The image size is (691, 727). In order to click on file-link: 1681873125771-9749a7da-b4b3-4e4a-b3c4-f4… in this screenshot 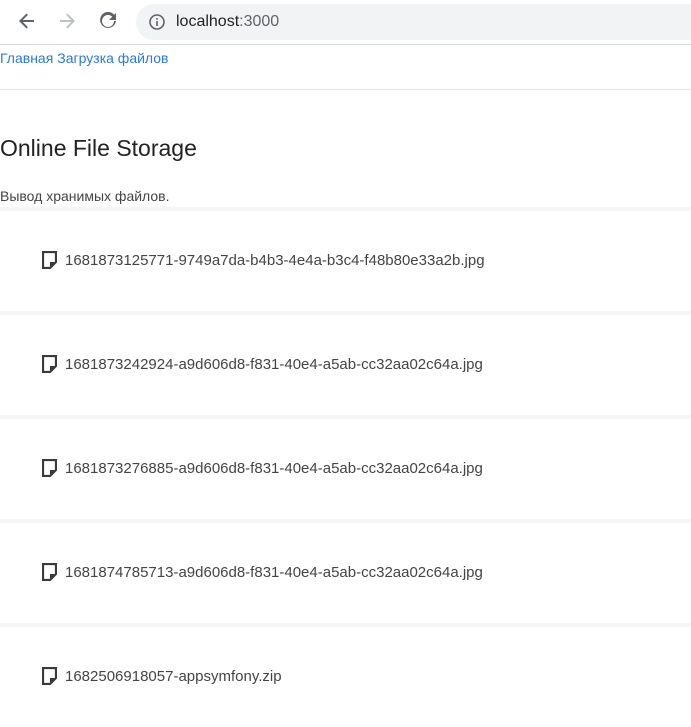, I will do `click(263, 260)`.